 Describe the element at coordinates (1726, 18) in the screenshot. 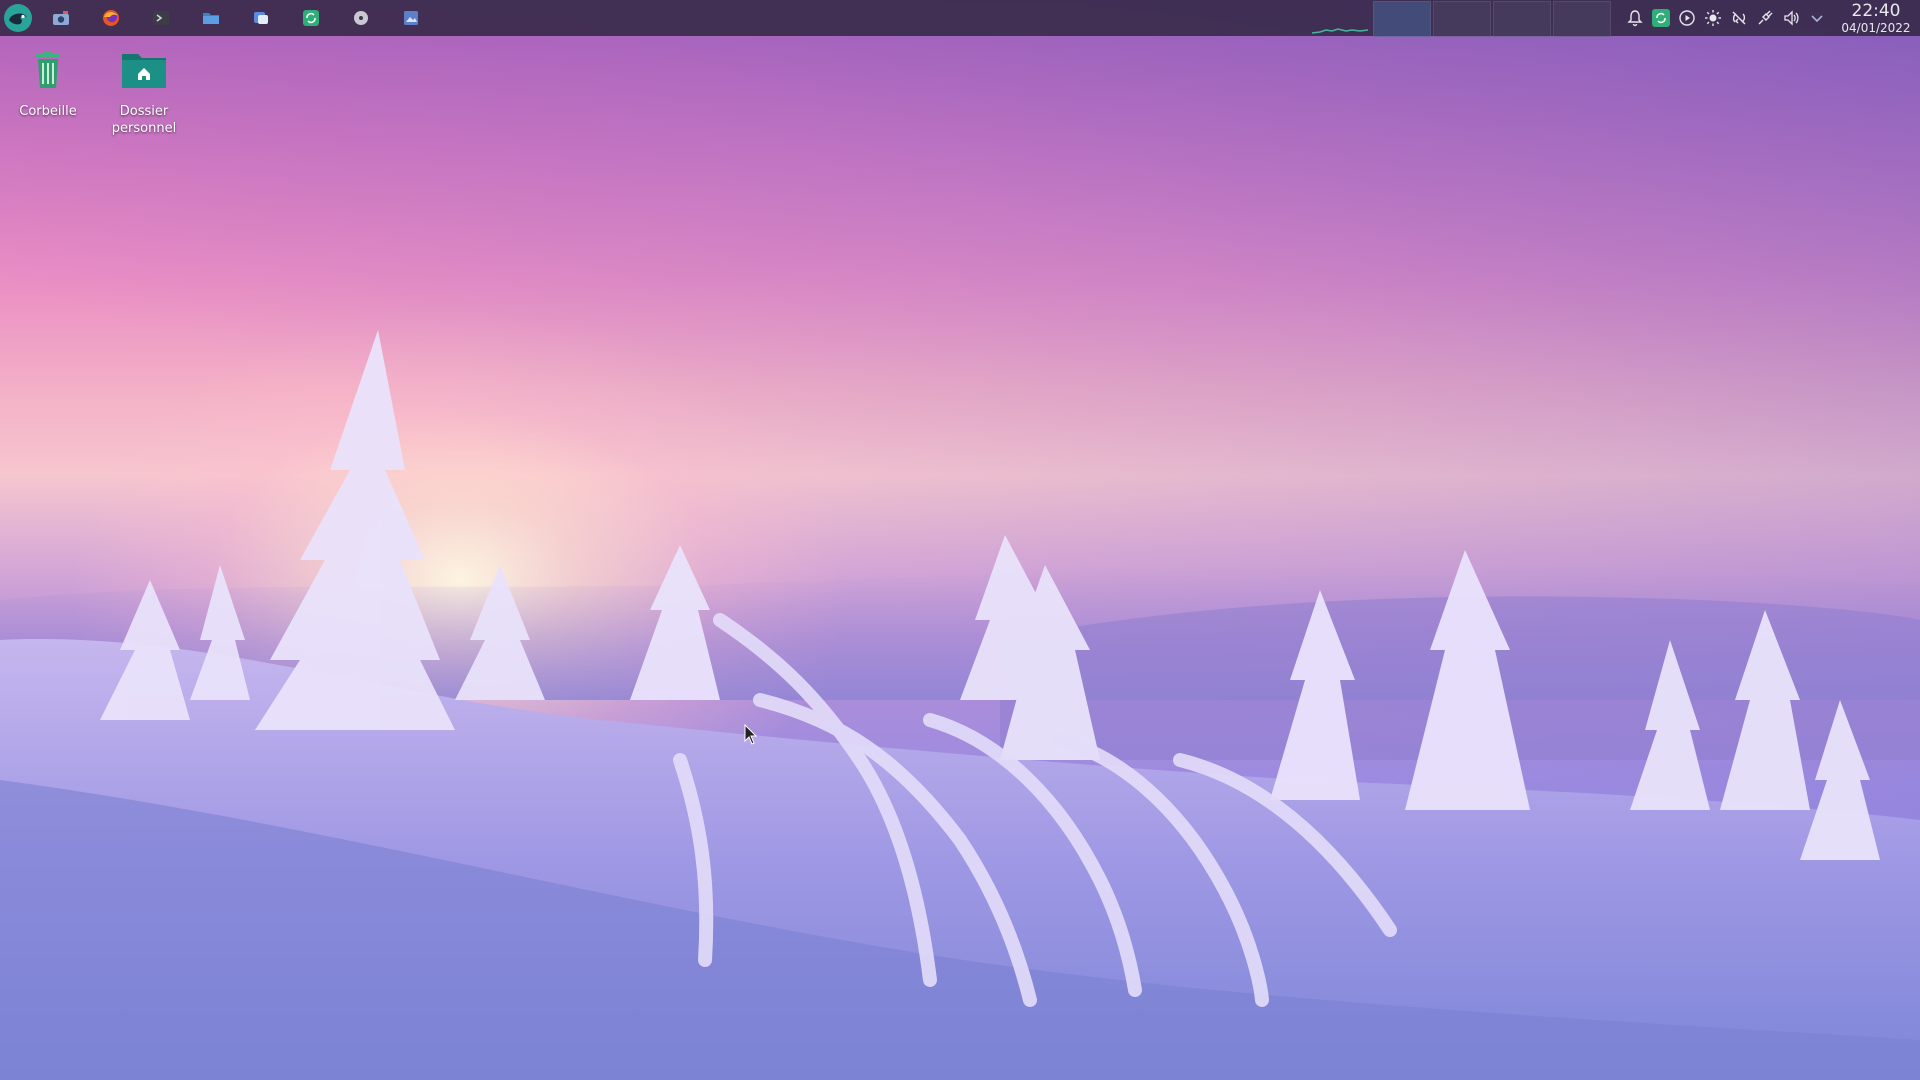

I see `system-tray` at that location.